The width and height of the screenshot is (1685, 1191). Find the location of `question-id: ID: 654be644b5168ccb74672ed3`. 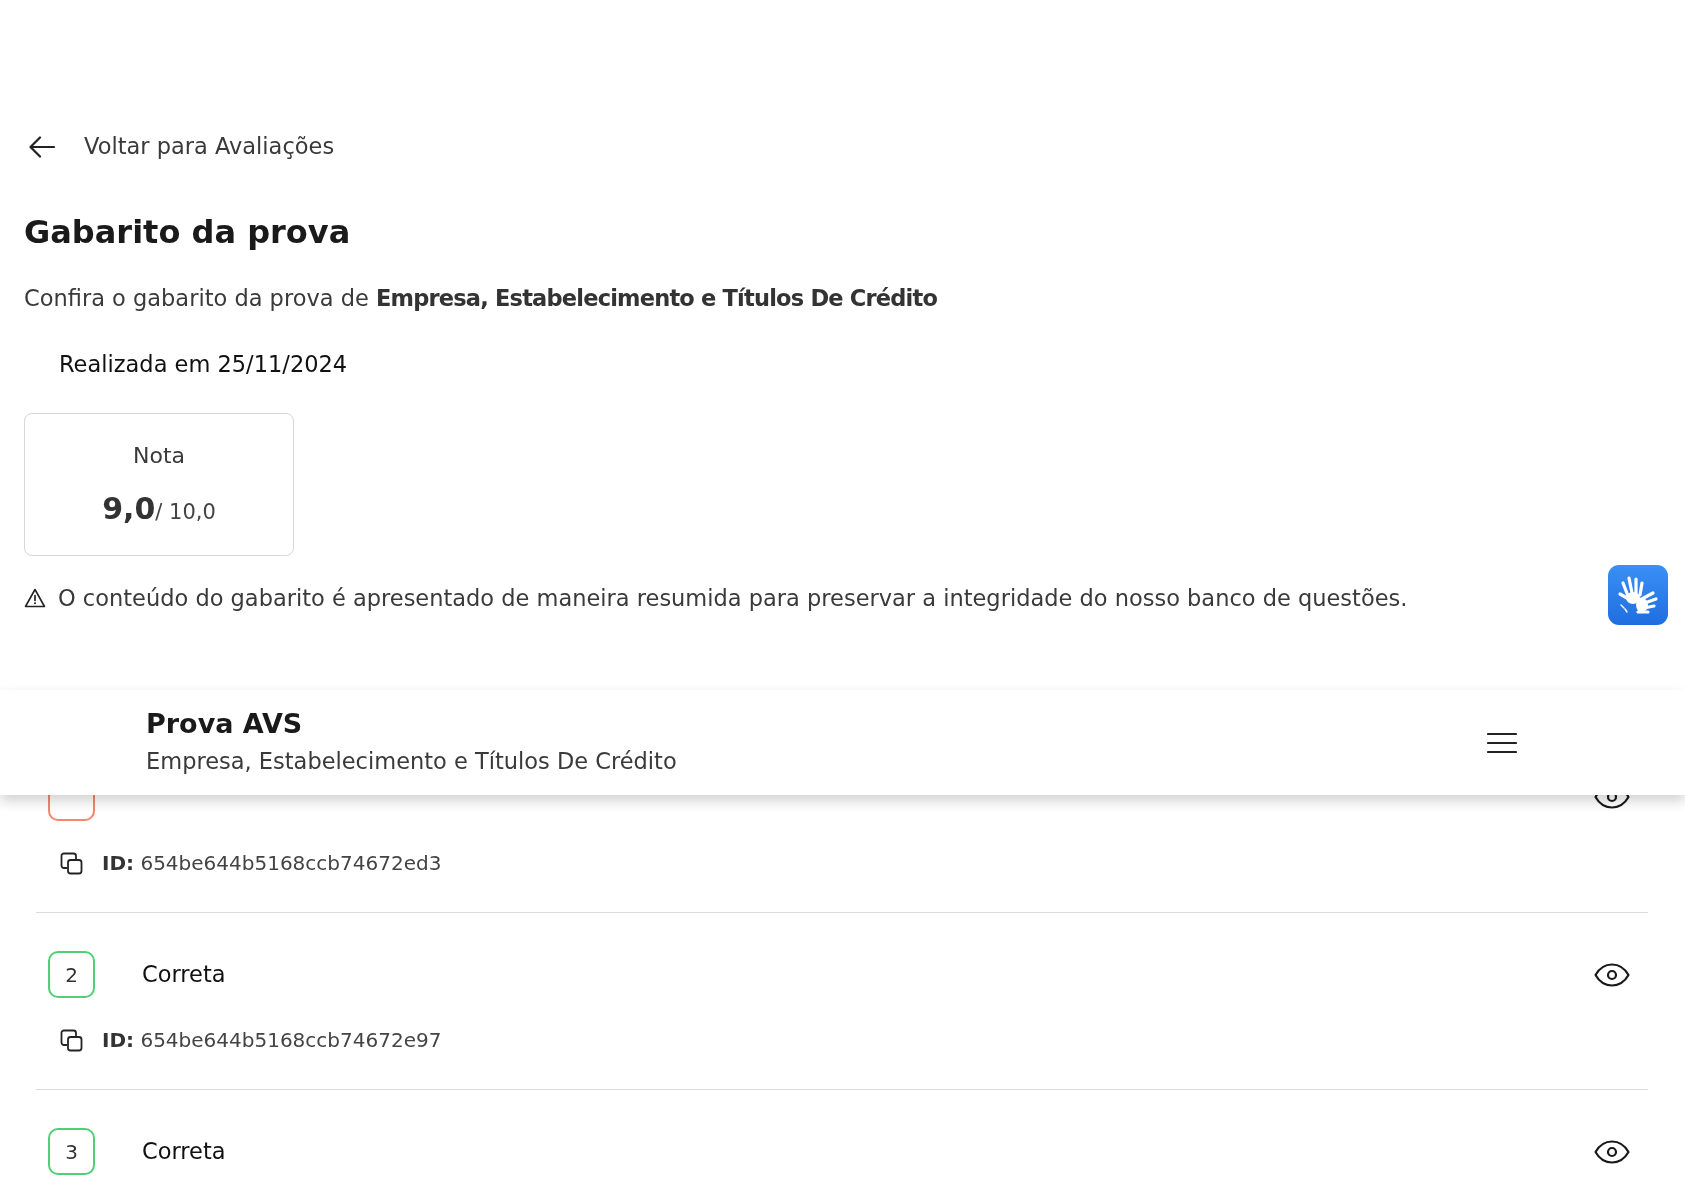

question-id: ID: 654be644b5168ccb74672ed3 is located at coordinates (272, 863).